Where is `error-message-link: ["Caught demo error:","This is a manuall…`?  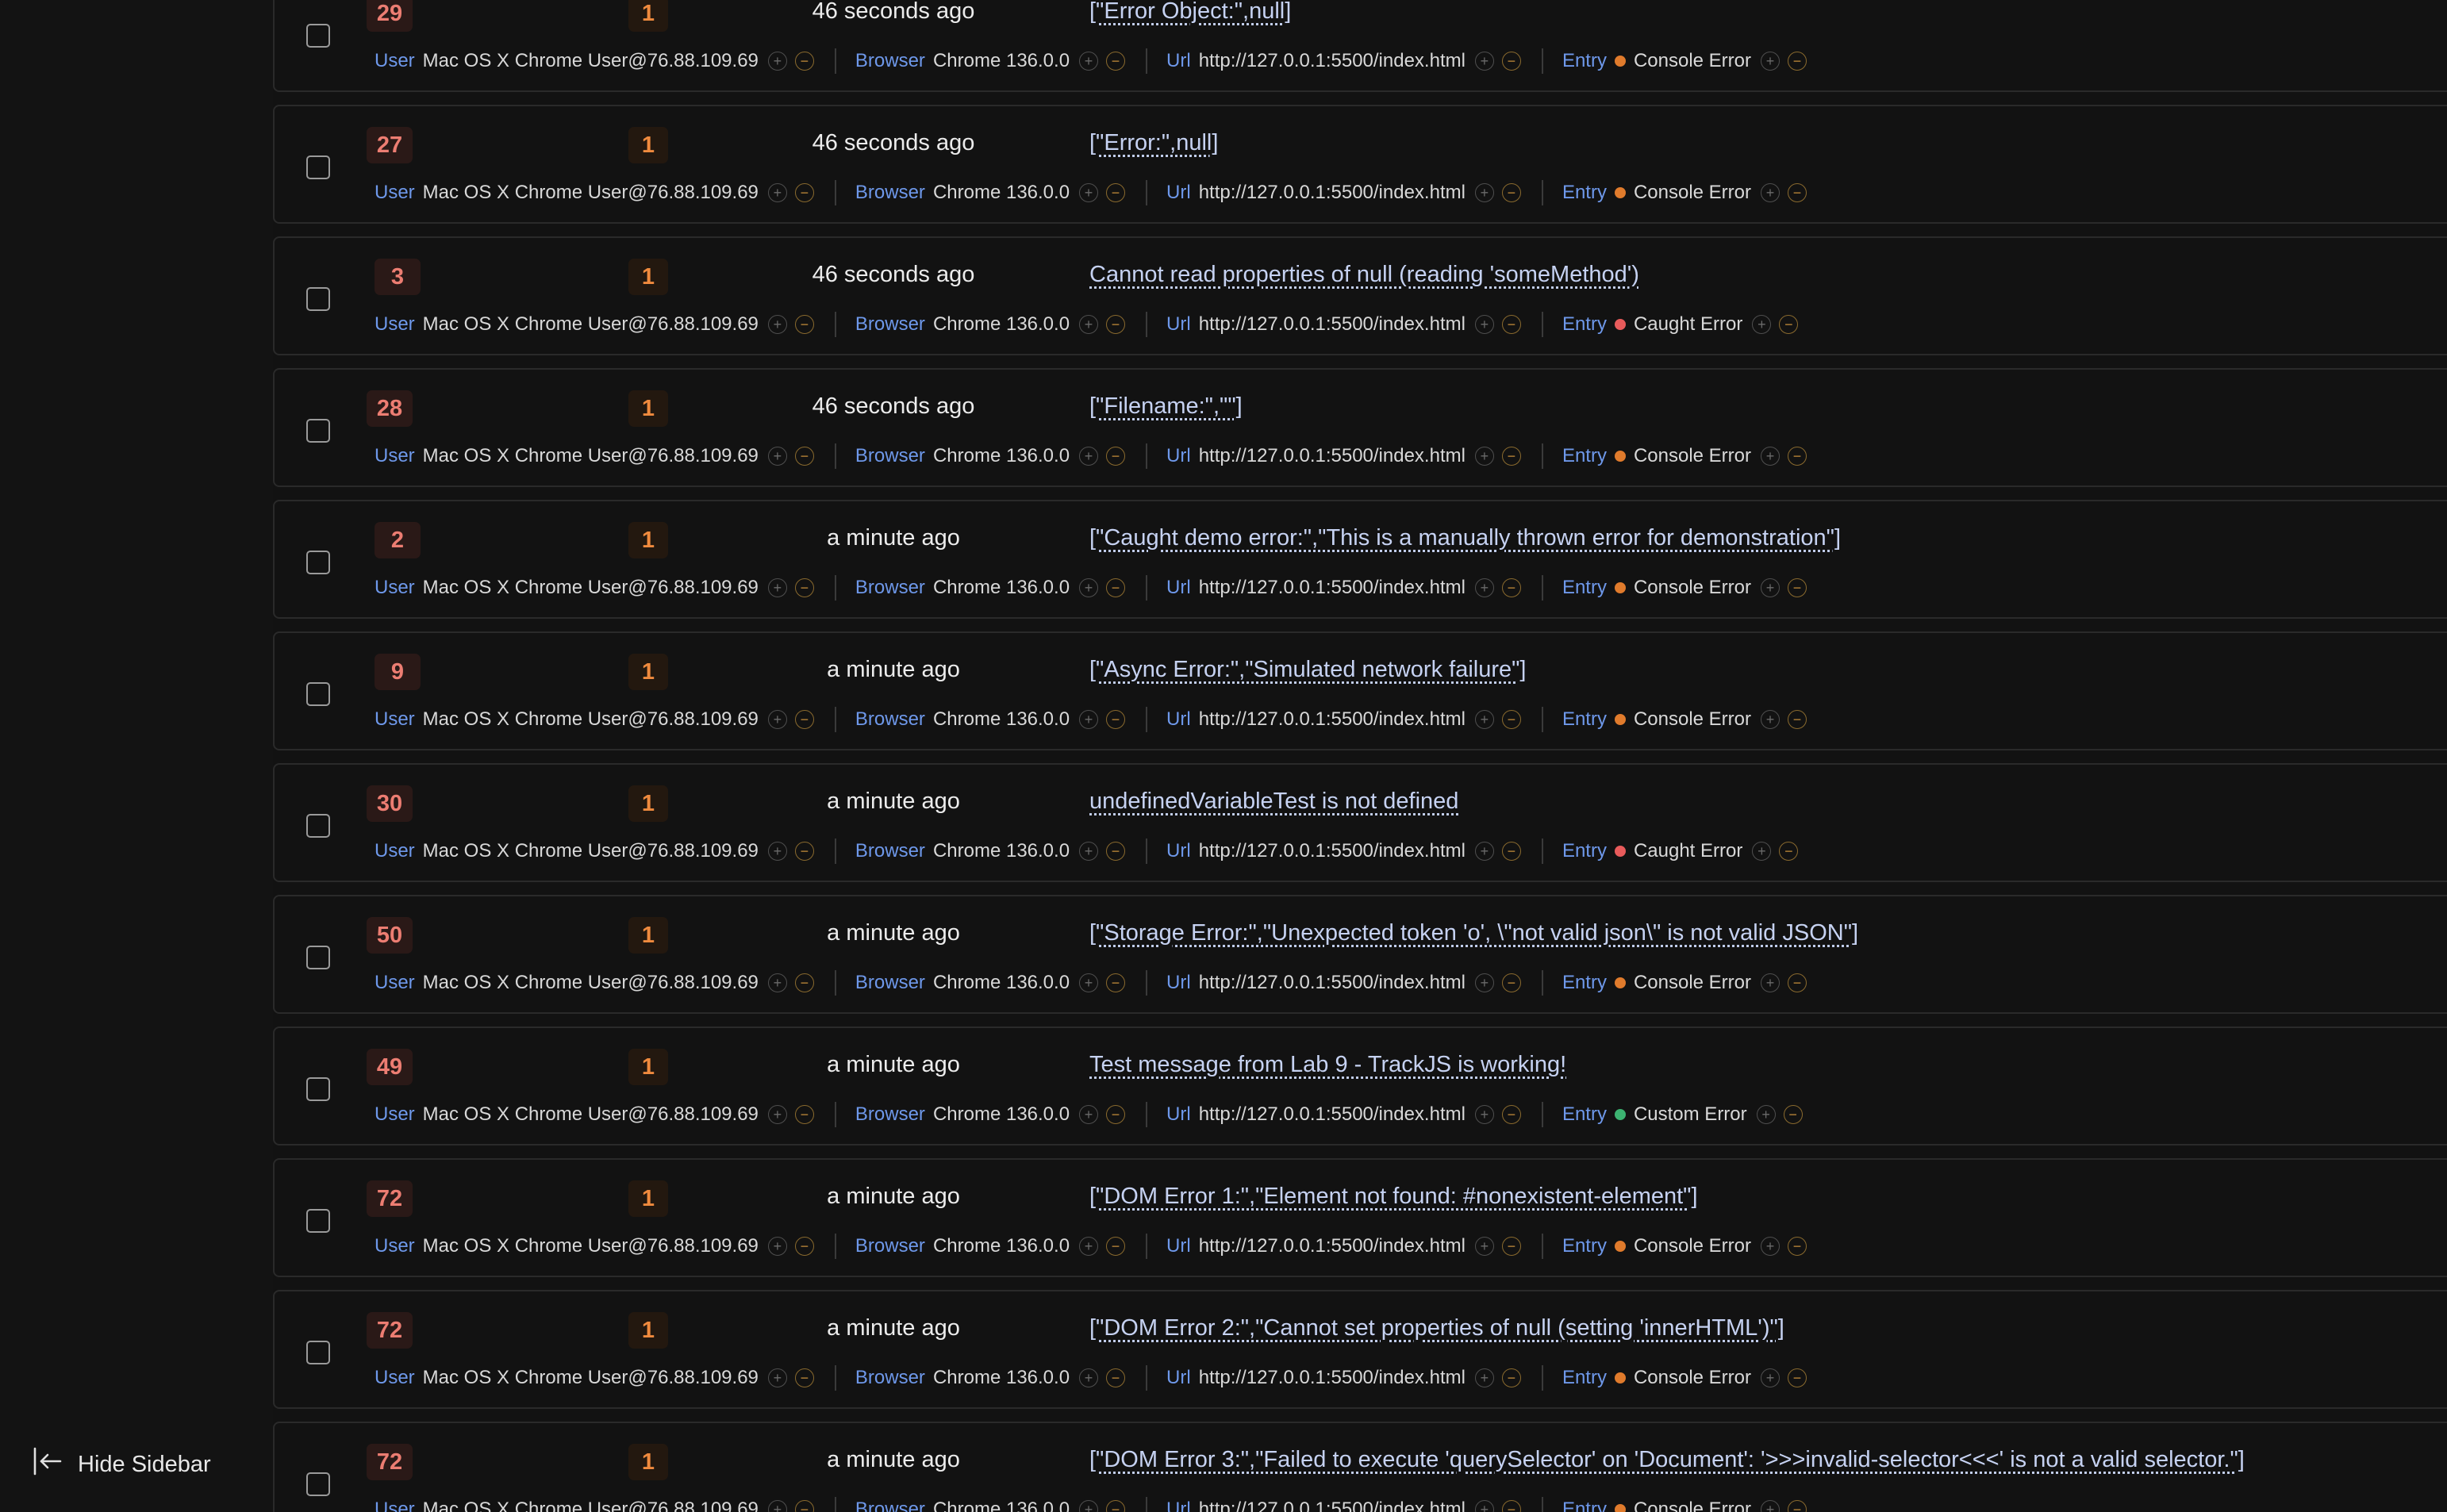
error-message-link: ["Caught demo error:","This is a manuall… is located at coordinates (1465, 538).